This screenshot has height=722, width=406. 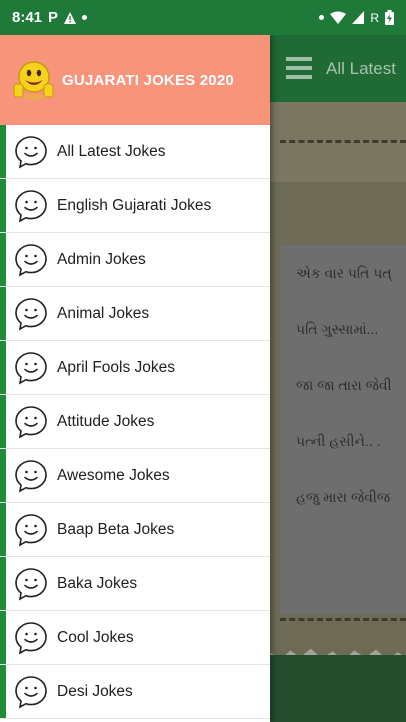 What do you see at coordinates (53, 17) in the screenshot?
I see `p-notification-icon: P` at bounding box center [53, 17].